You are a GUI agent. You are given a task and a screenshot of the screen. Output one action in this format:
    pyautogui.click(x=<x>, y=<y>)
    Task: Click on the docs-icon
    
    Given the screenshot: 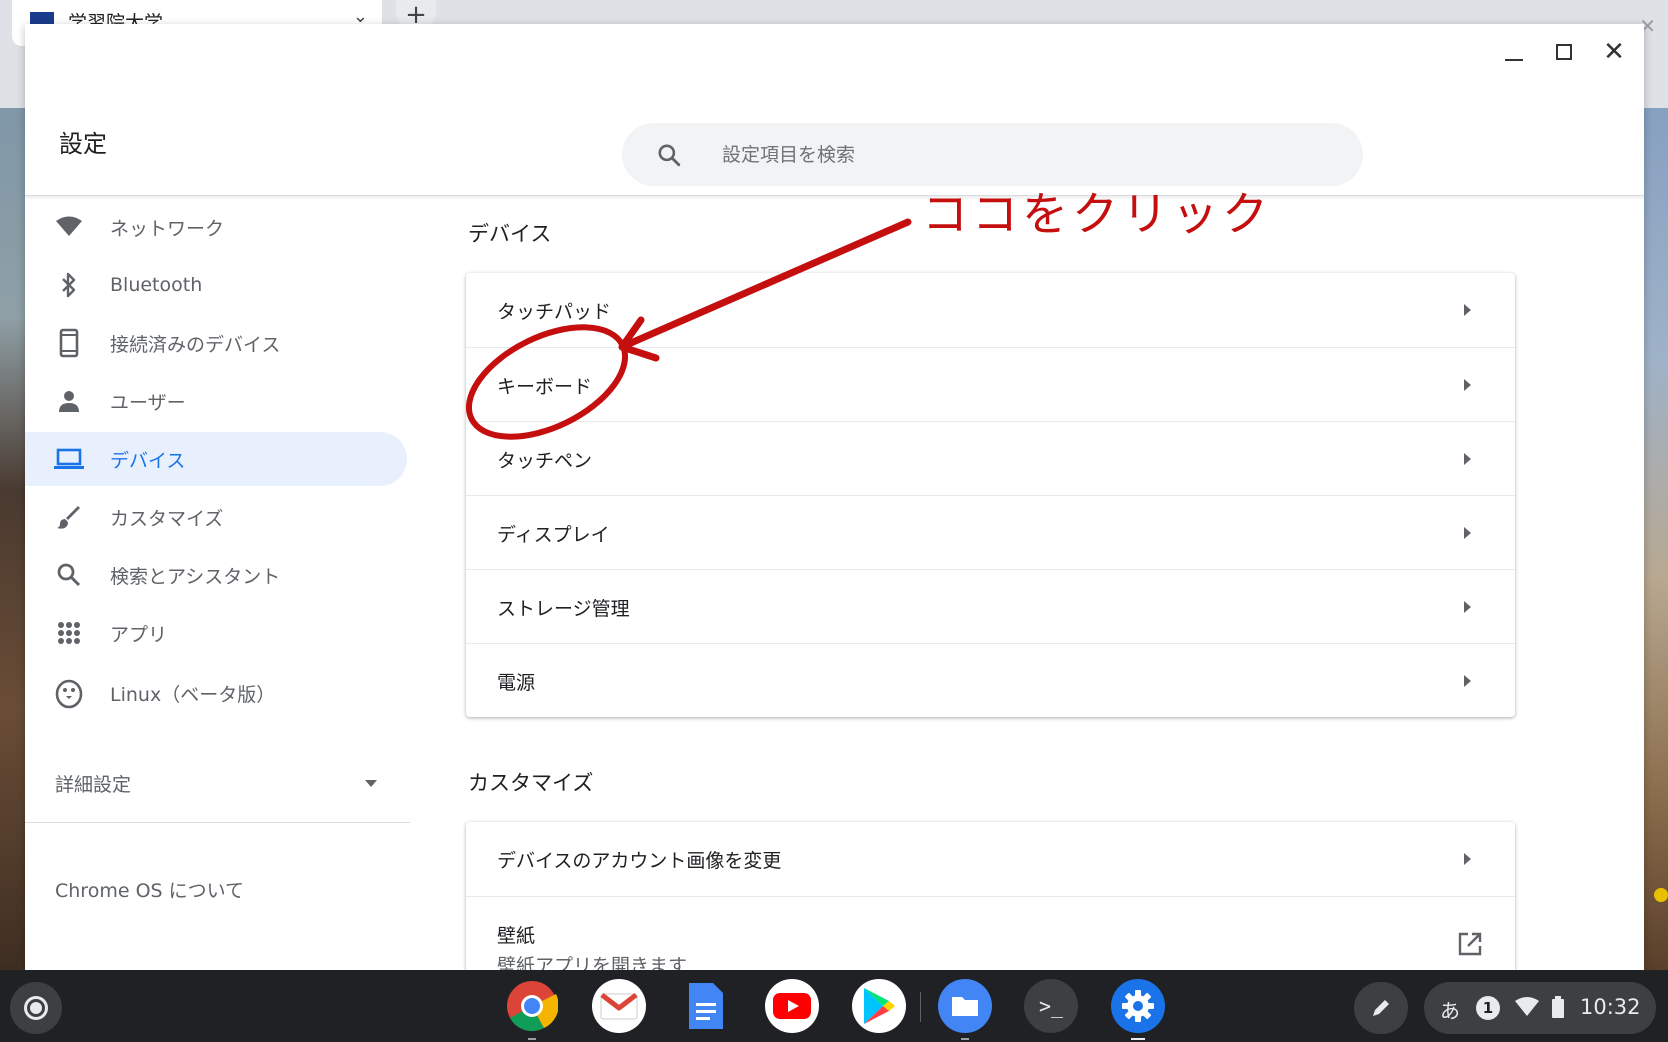 What is the action you would take?
    pyautogui.click(x=706, y=1006)
    